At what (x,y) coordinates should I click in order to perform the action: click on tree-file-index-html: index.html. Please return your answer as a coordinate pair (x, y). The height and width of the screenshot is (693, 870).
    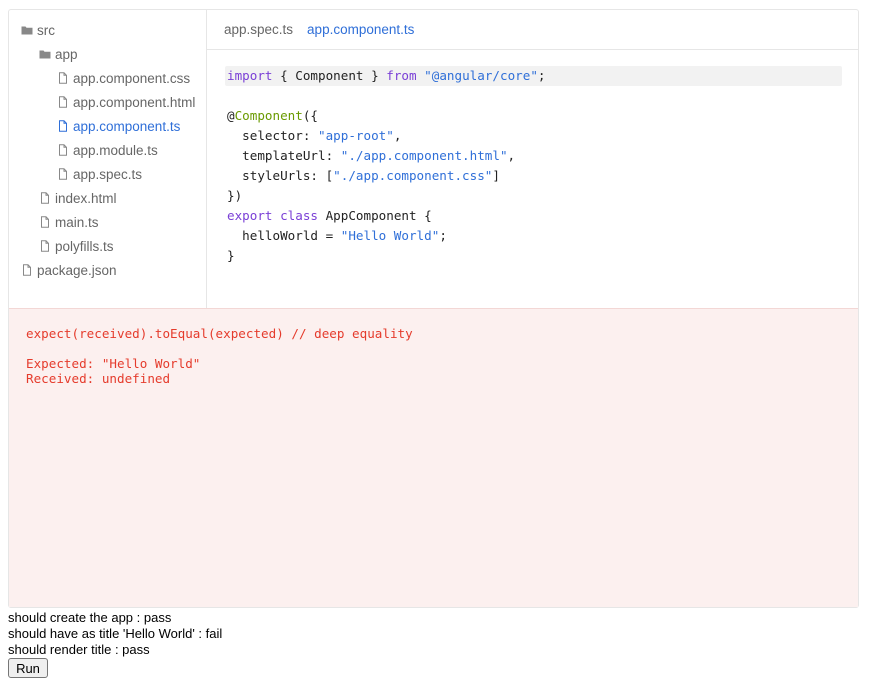
    Looking at the image, I should click on (107, 200).